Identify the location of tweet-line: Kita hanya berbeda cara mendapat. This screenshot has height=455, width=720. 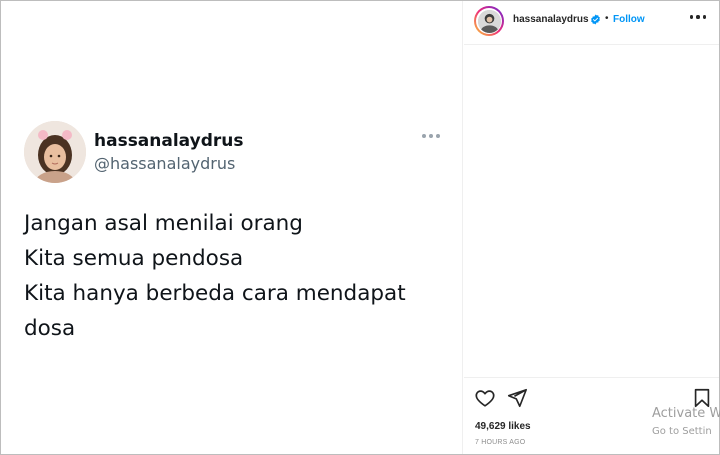
(215, 293).